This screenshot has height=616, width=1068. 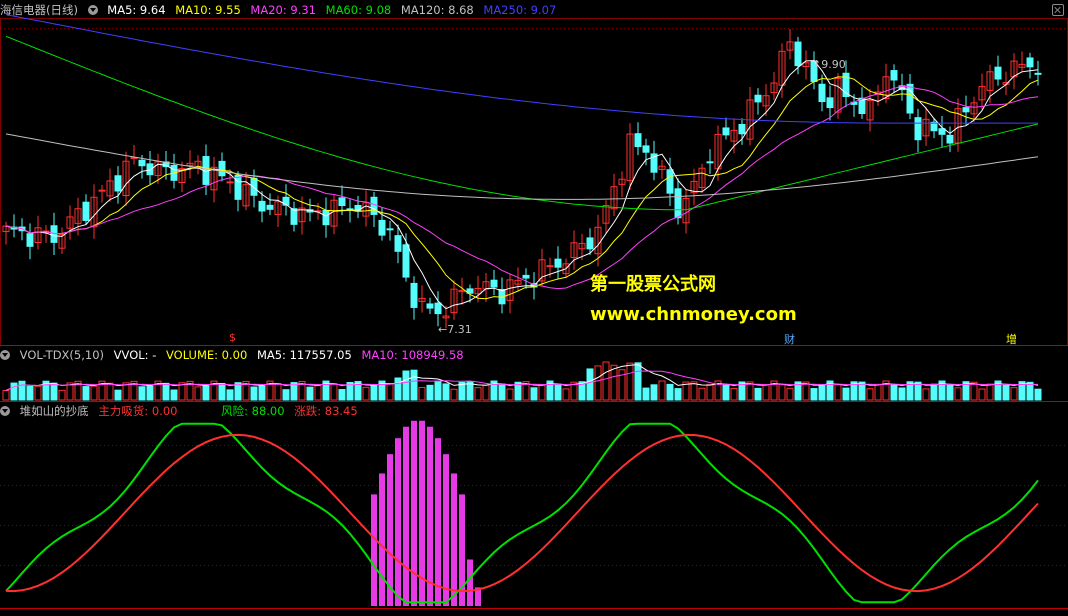 What do you see at coordinates (455, 329) in the screenshot?
I see `low-annotation: ←7.31` at bounding box center [455, 329].